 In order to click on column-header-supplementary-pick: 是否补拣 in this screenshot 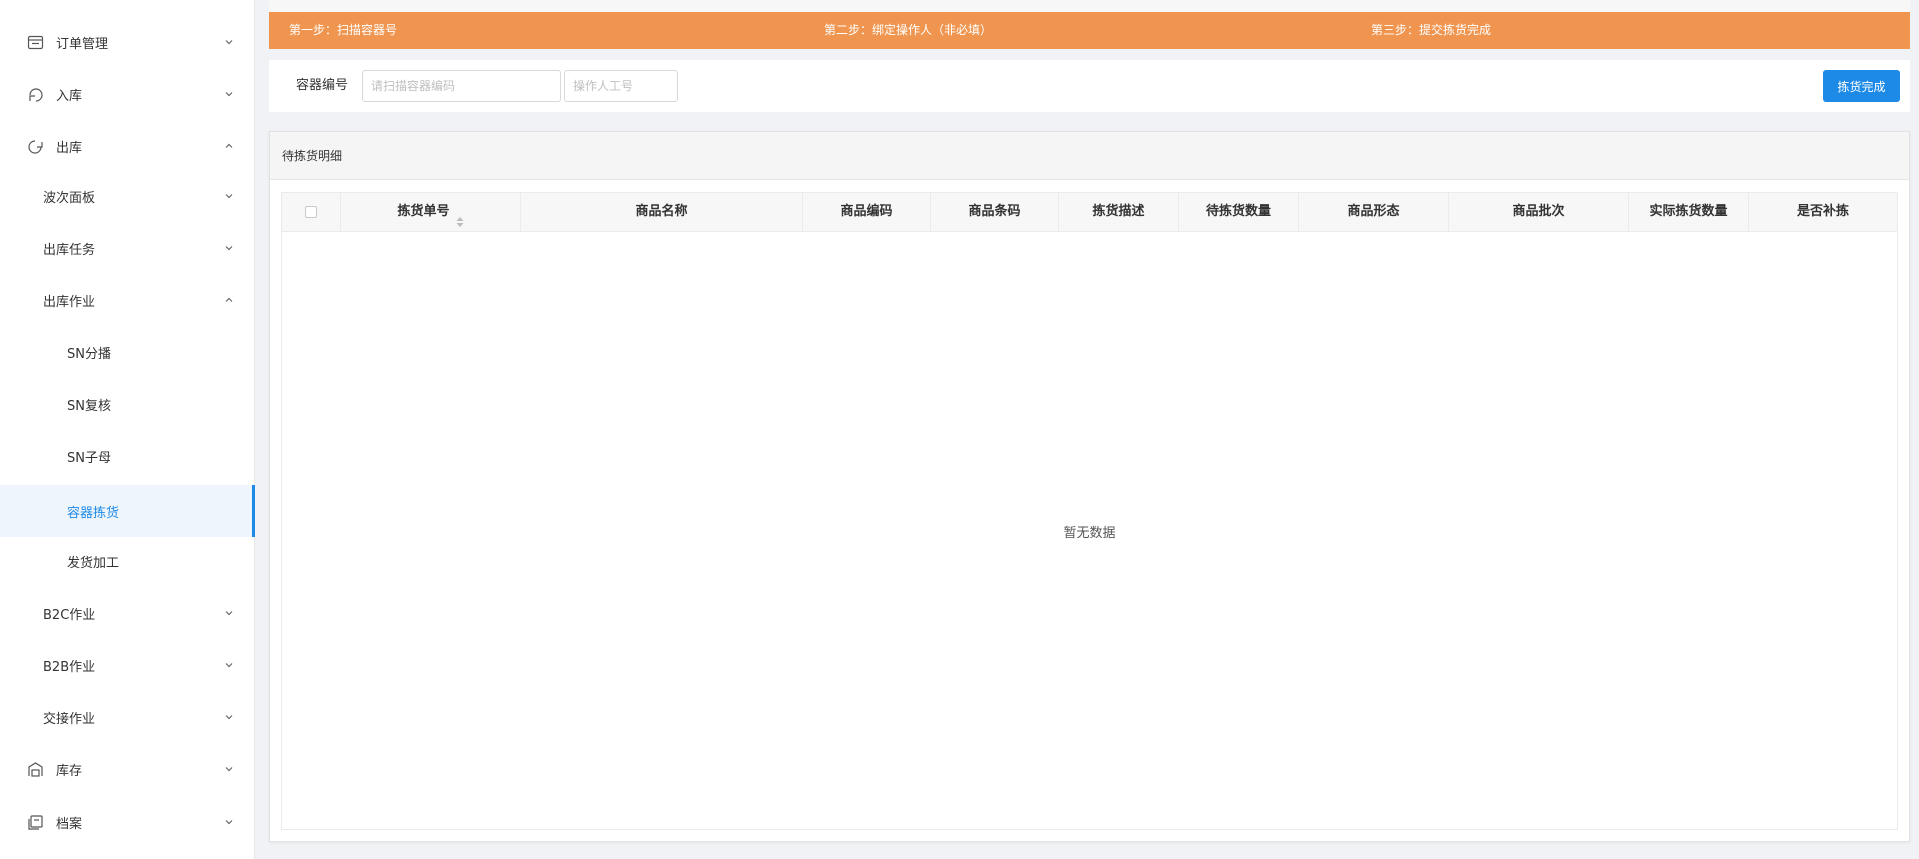, I will do `click(1822, 211)`.